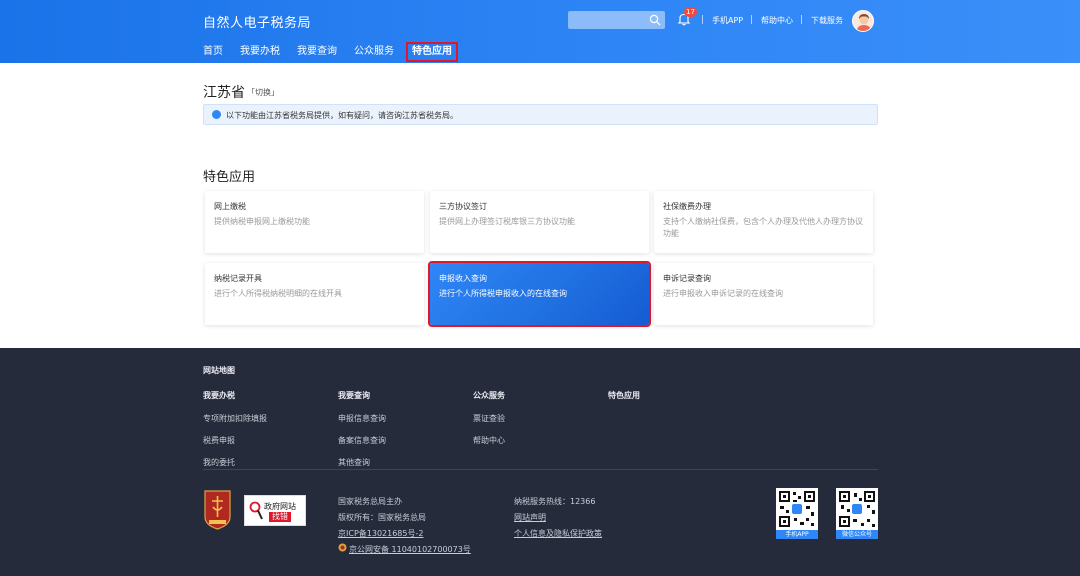  Describe the element at coordinates (235, 462) in the screenshot. I see `sitemap-link: 我的委托` at that location.